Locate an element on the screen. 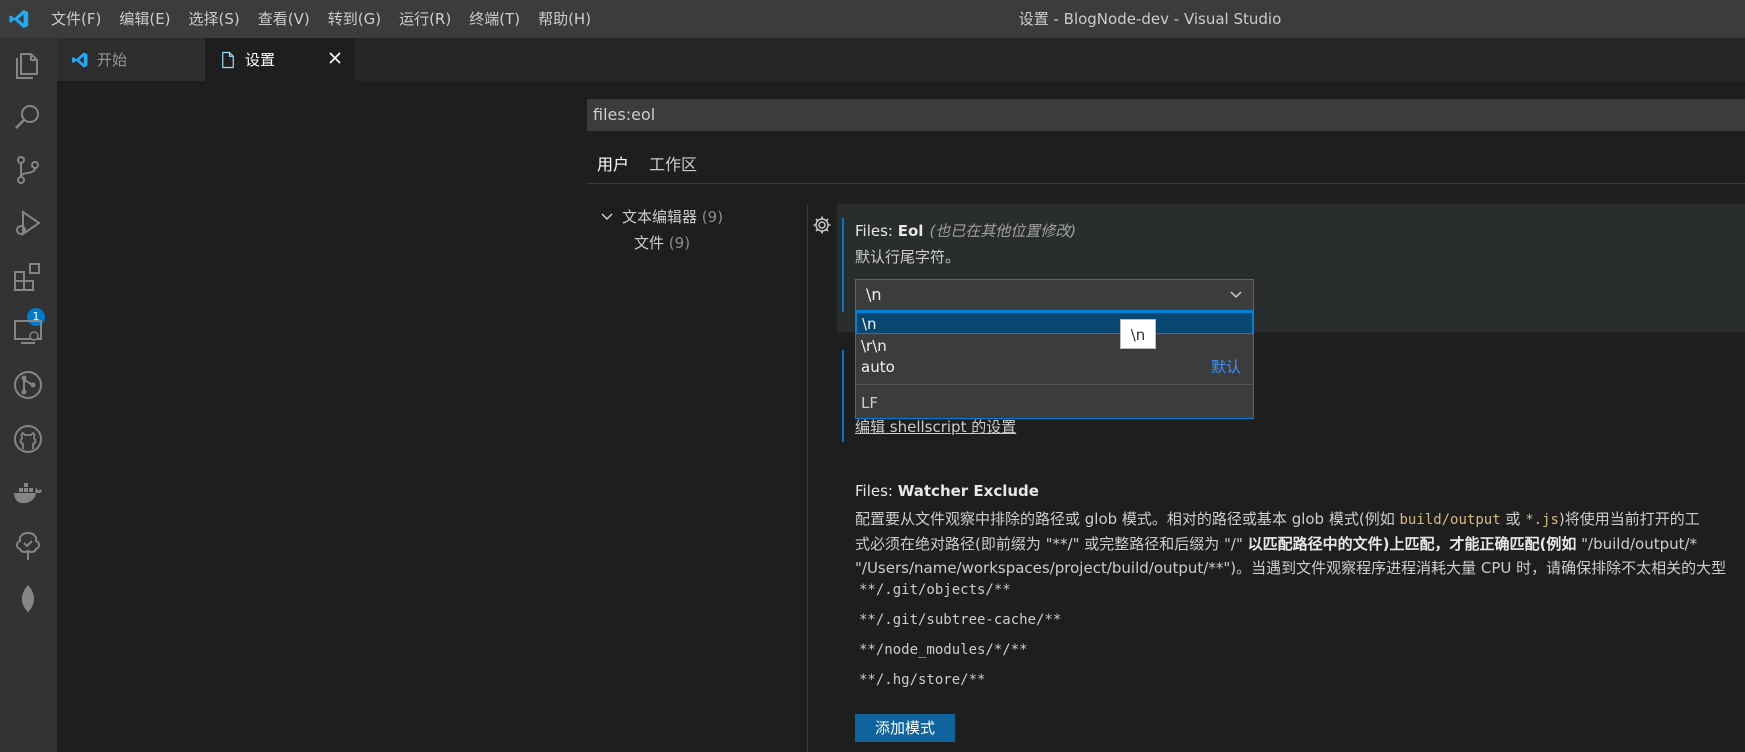 Image resolution: width=1745 pixels, height=752 pixels. toc-item-files: 文件 (9) is located at coordinates (661, 243).